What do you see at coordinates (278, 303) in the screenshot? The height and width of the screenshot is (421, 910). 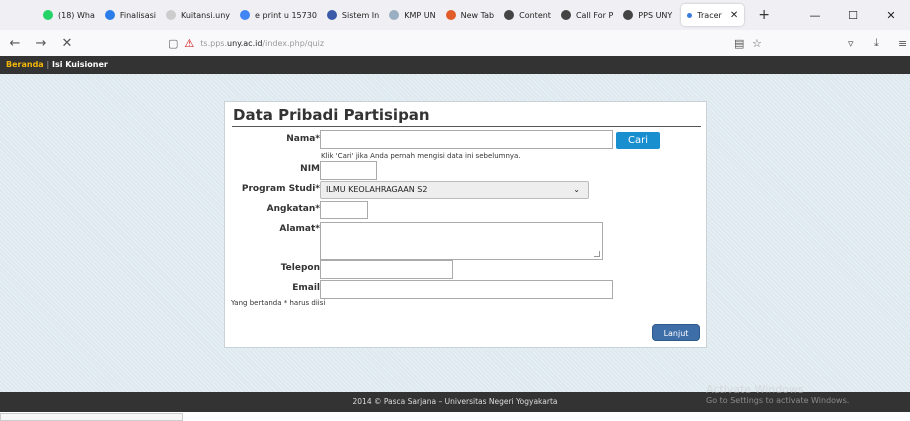 I see `required-note: Yang bertanda * harus diisi` at bounding box center [278, 303].